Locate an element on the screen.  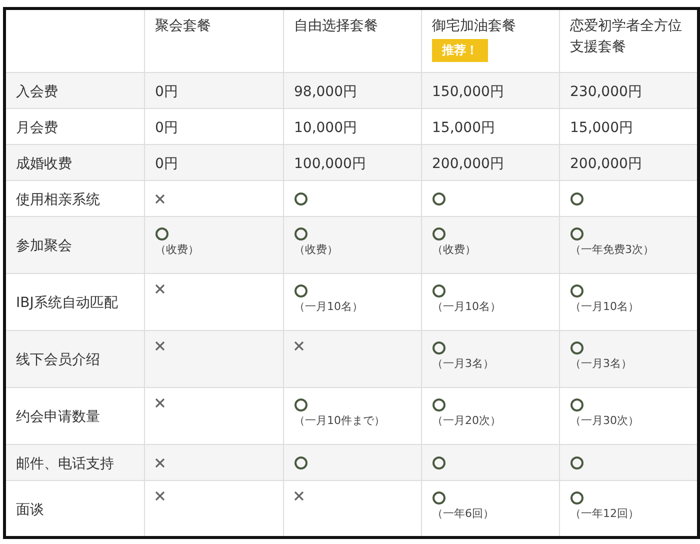
price-text: 230,000円 is located at coordinates (606, 92).